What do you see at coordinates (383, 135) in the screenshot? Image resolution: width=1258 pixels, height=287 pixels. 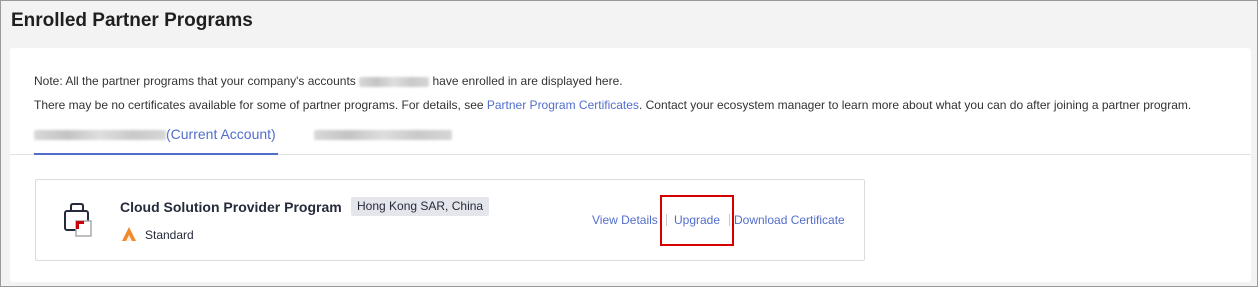 I see `redacted-other-account` at bounding box center [383, 135].